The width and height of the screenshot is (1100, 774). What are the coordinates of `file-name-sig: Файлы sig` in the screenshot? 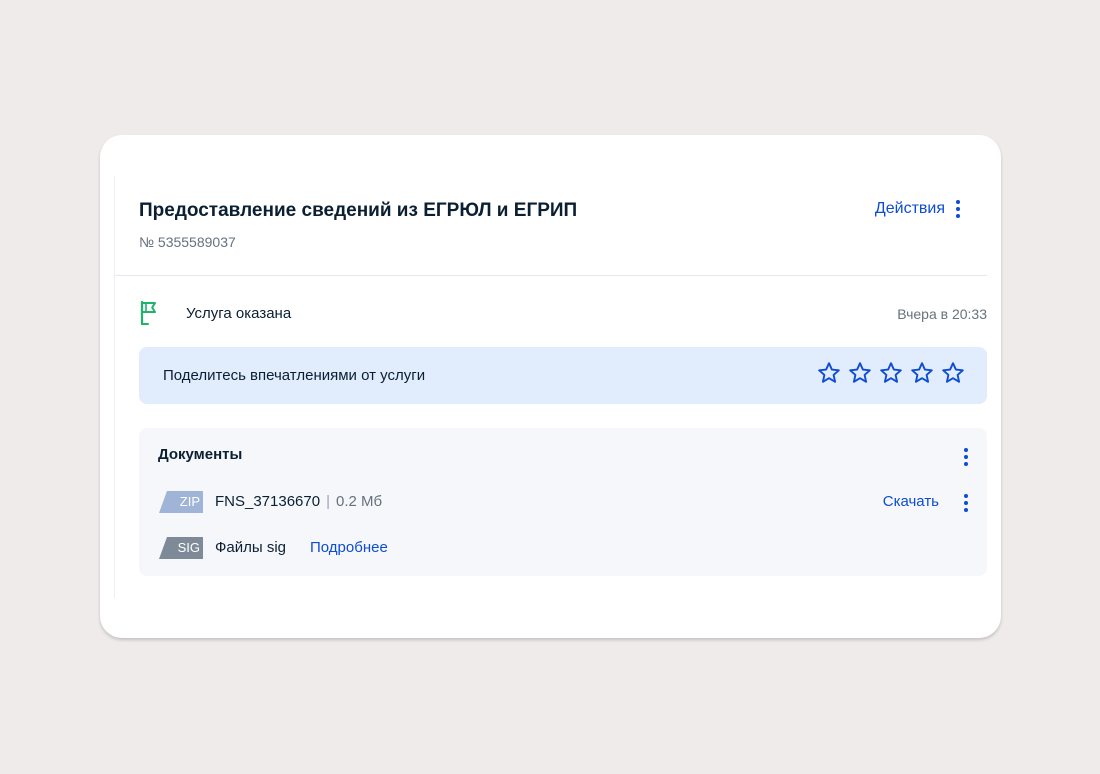 It's located at (251, 547).